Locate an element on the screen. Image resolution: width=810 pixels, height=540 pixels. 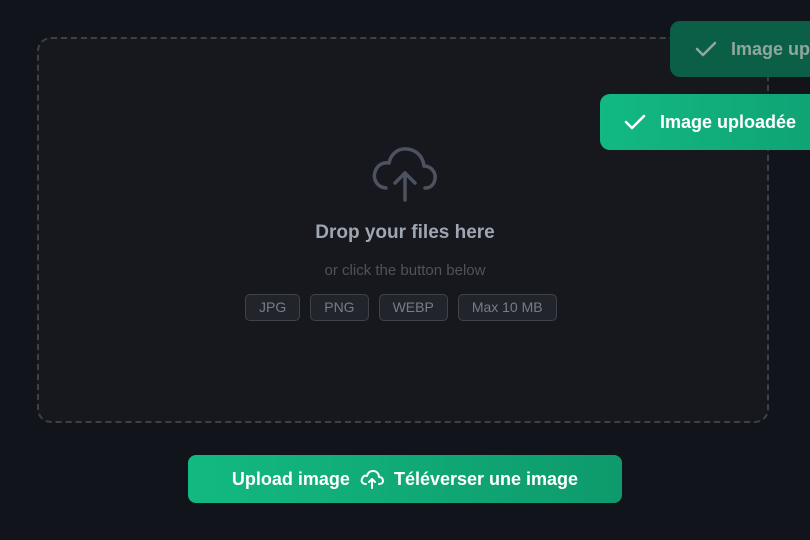
toast-text: Image up is located at coordinates (770, 48).